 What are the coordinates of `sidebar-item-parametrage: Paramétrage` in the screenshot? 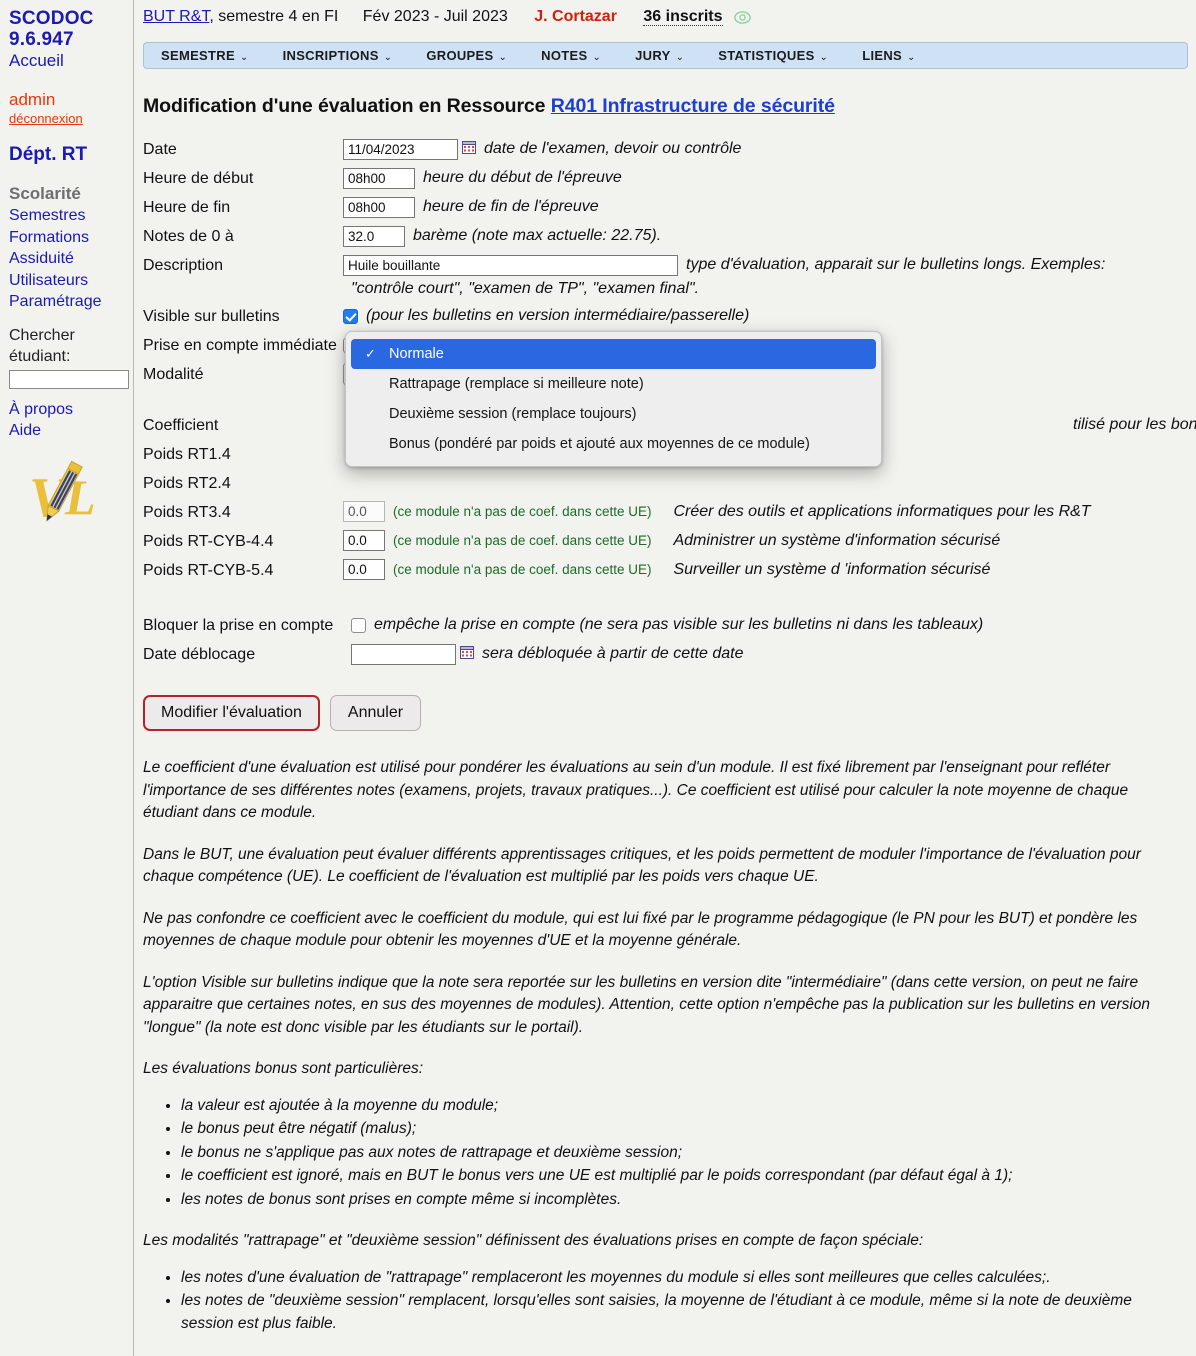 It's located at (71, 302).